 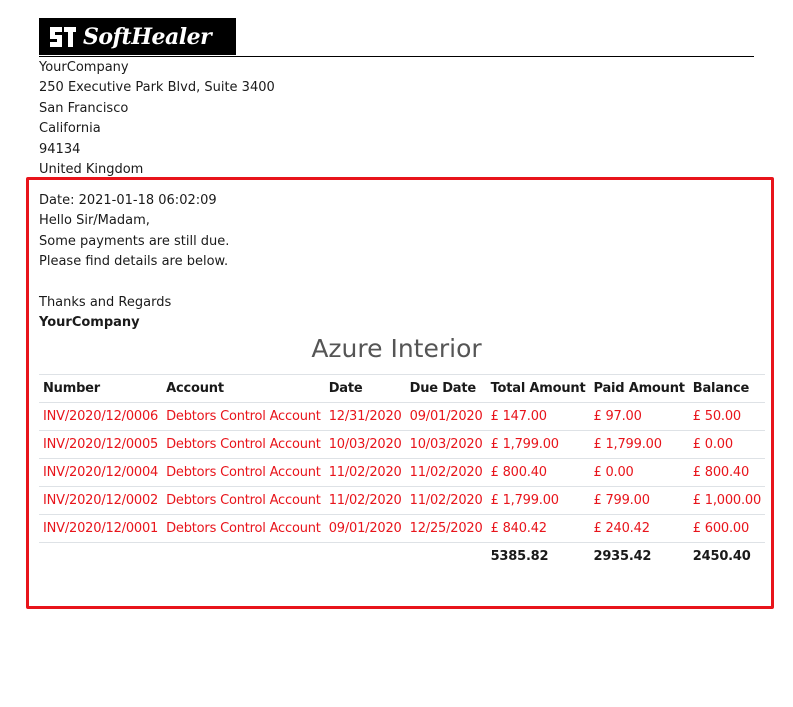 I want to click on cell-paid-amount: £ 240.42, so click(x=639, y=528).